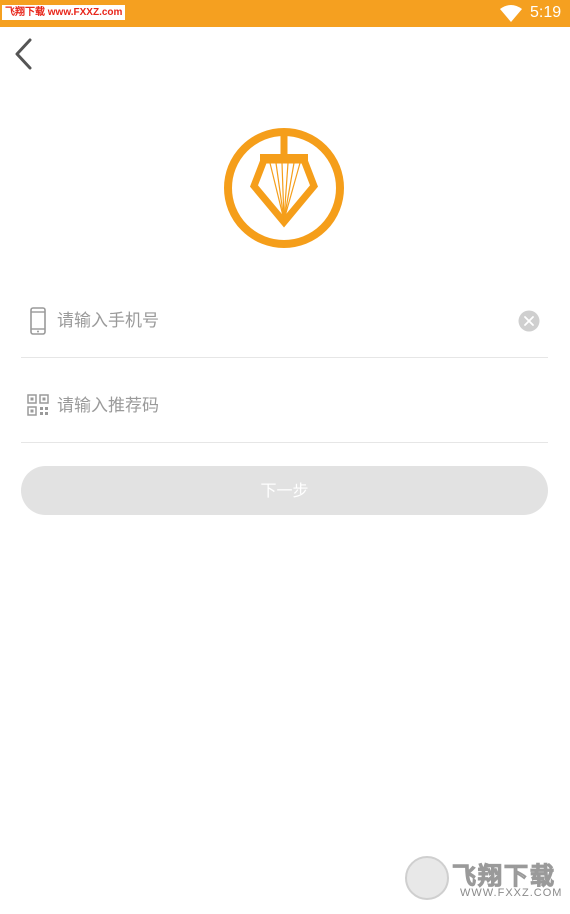 The width and height of the screenshot is (570, 914). I want to click on chevron-left-icon, so click(23, 54).